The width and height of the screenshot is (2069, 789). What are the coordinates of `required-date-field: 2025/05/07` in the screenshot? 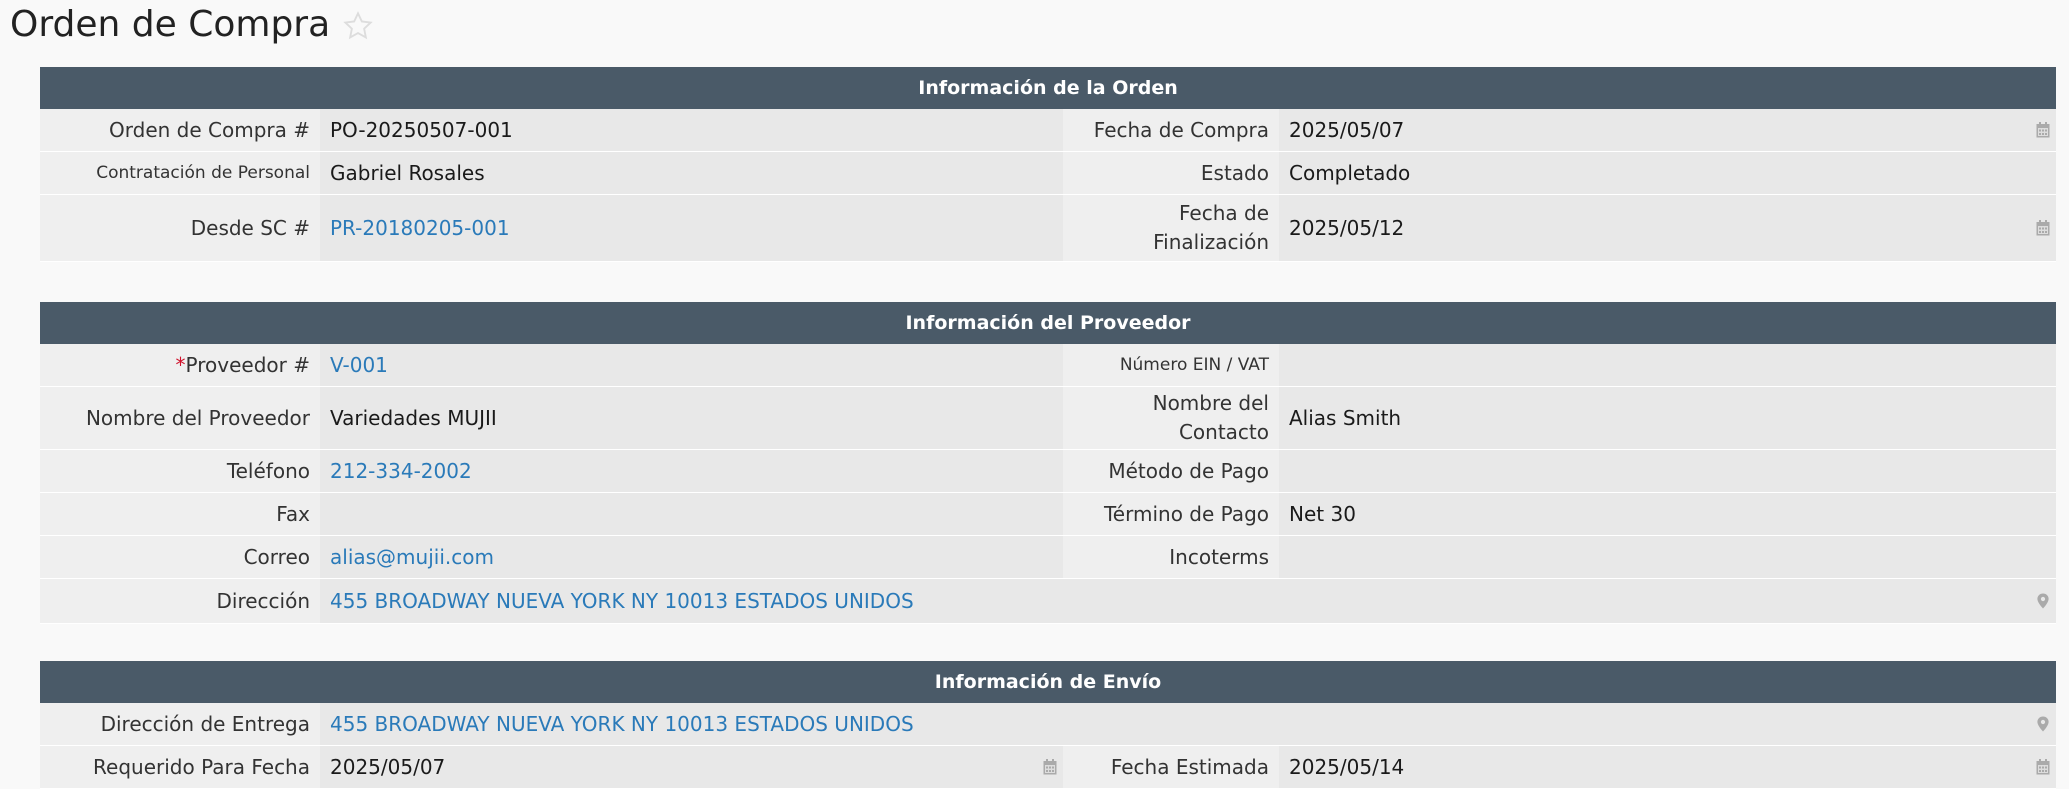 It's located at (691, 767).